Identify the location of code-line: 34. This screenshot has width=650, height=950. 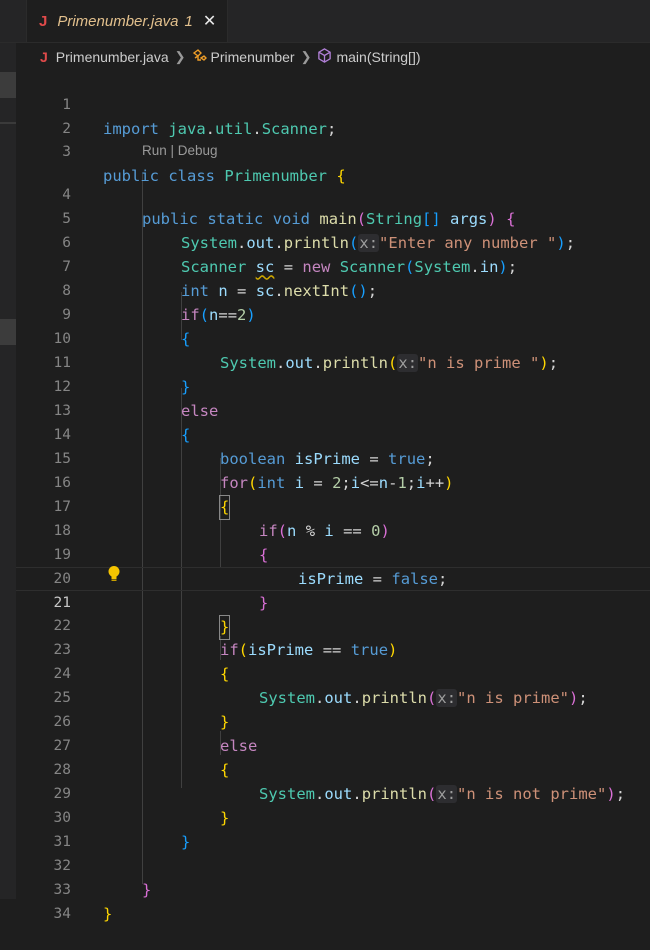
(333, 900).